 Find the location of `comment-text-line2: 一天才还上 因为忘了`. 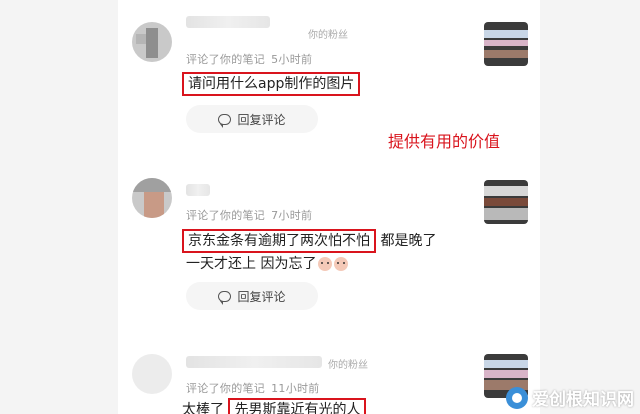

comment-text-line2: 一天才还上 因为忘了 is located at coordinates (267, 263).